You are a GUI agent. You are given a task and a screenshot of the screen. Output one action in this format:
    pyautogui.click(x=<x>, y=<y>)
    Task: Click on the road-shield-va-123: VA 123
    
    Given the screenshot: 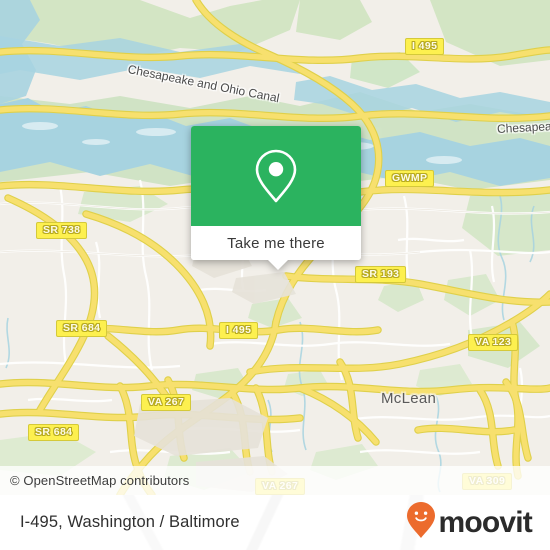 What is the action you would take?
    pyautogui.click(x=493, y=342)
    